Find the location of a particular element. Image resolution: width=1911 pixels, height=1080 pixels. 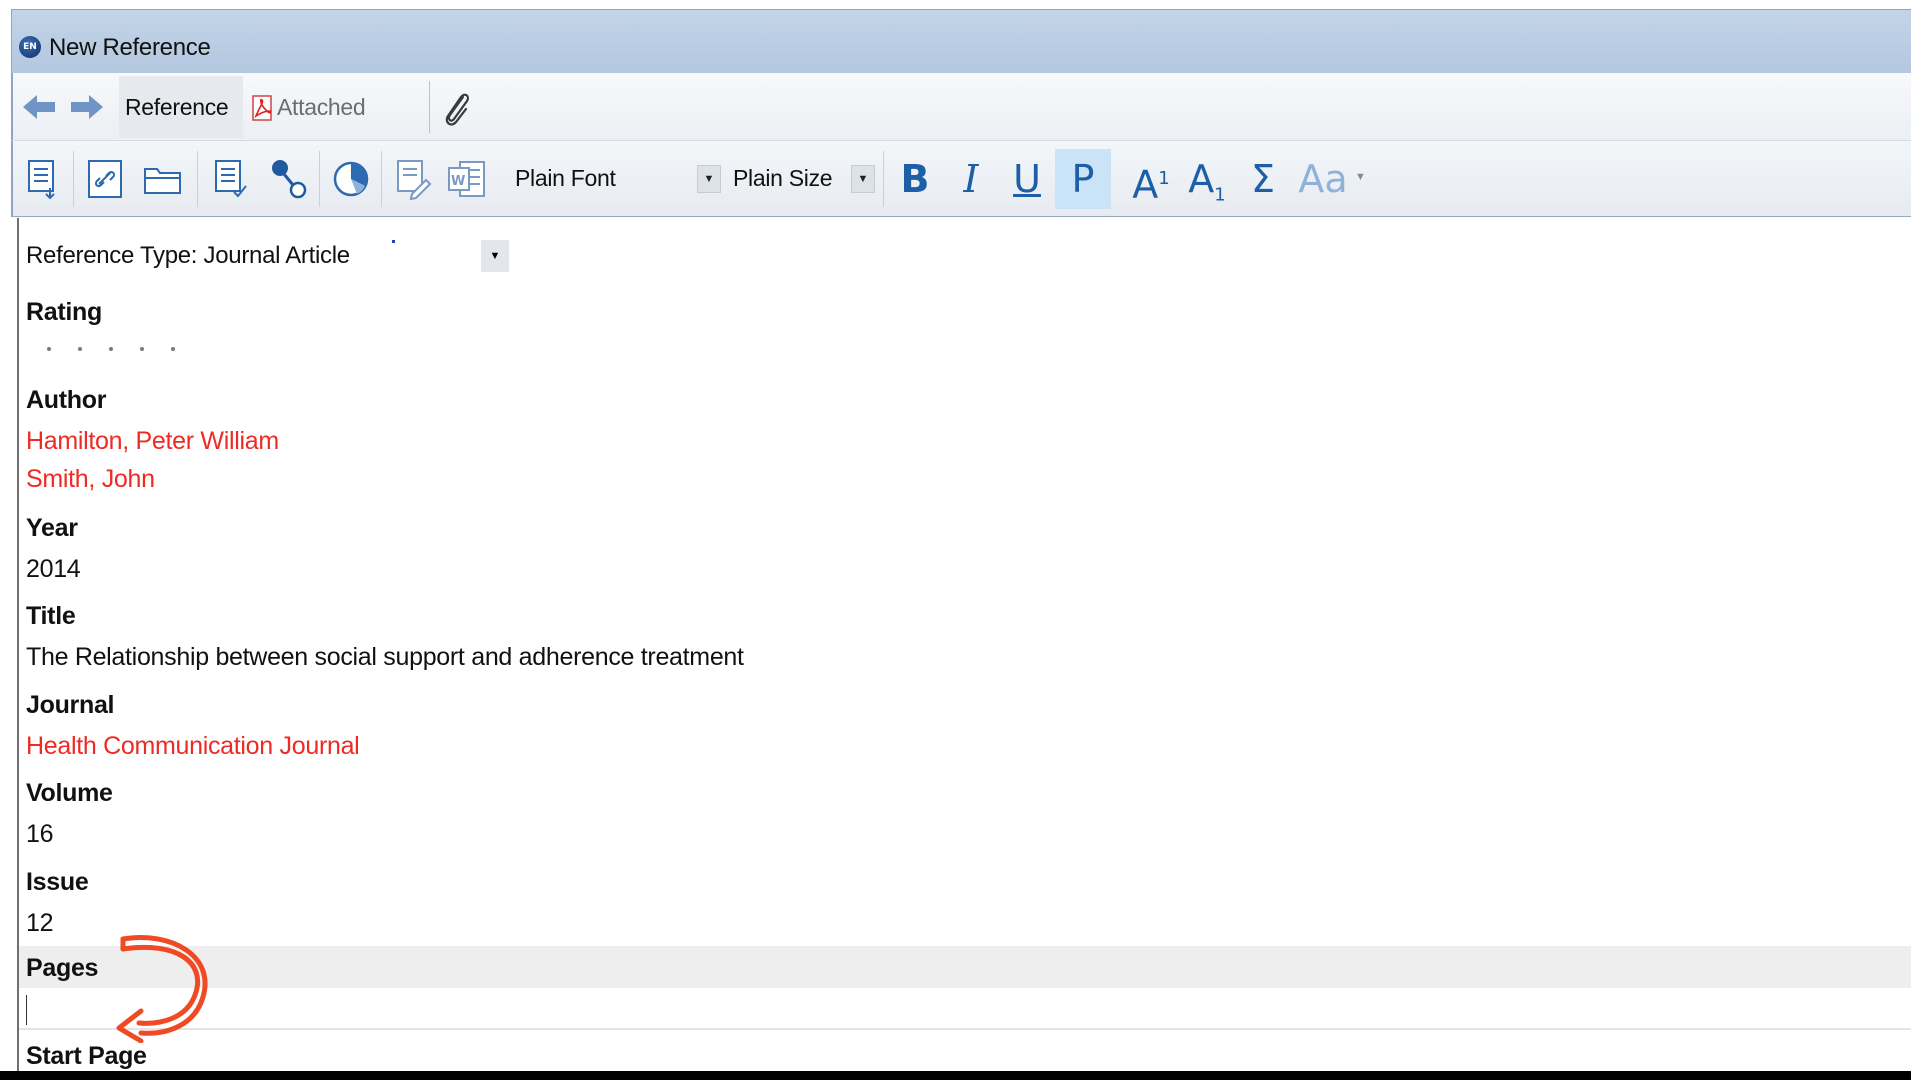

subscript-button: A1 is located at coordinates (1207, 179).